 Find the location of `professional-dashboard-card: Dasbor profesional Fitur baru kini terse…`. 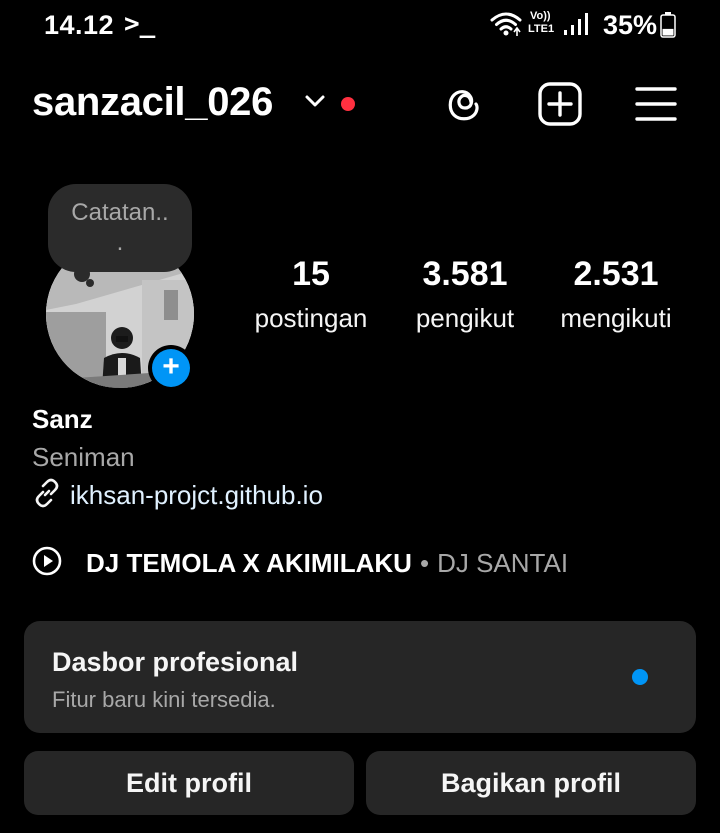

professional-dashboard-card: Dasbor profesional Fitur baru kini terse… is located at coordinates (360, 677).